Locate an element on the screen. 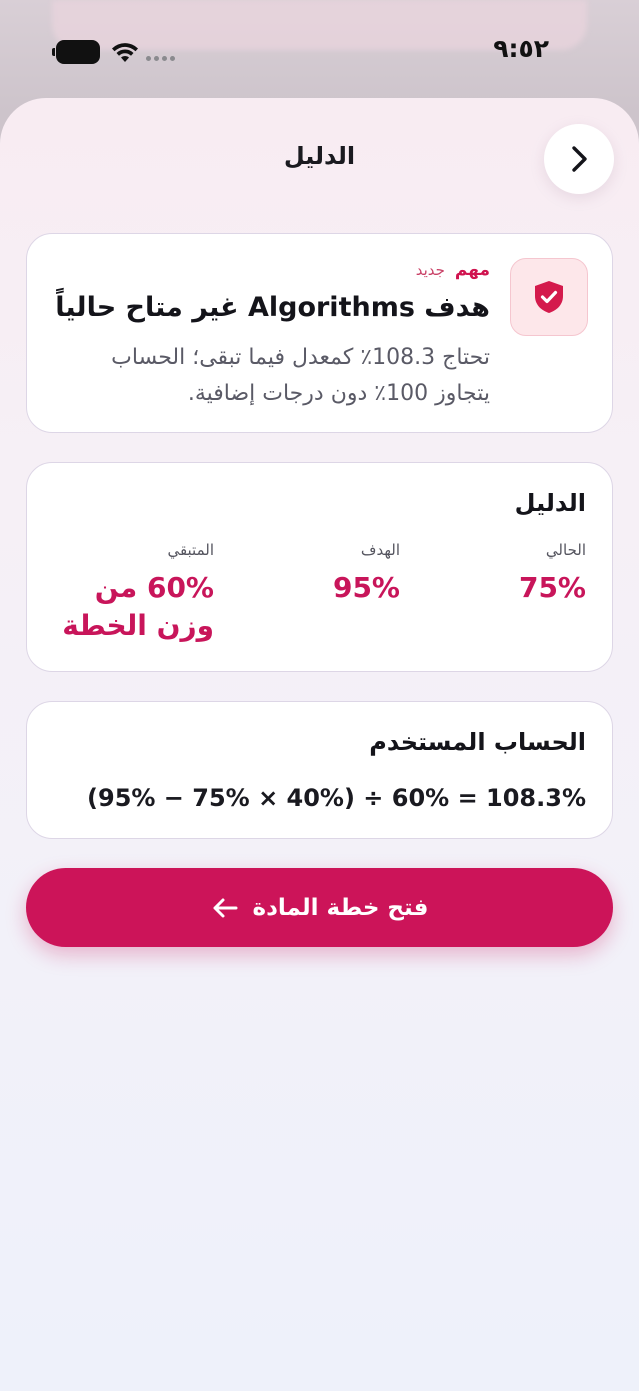  alert-tags: مهم جديد is located at coordinates (453, 270).